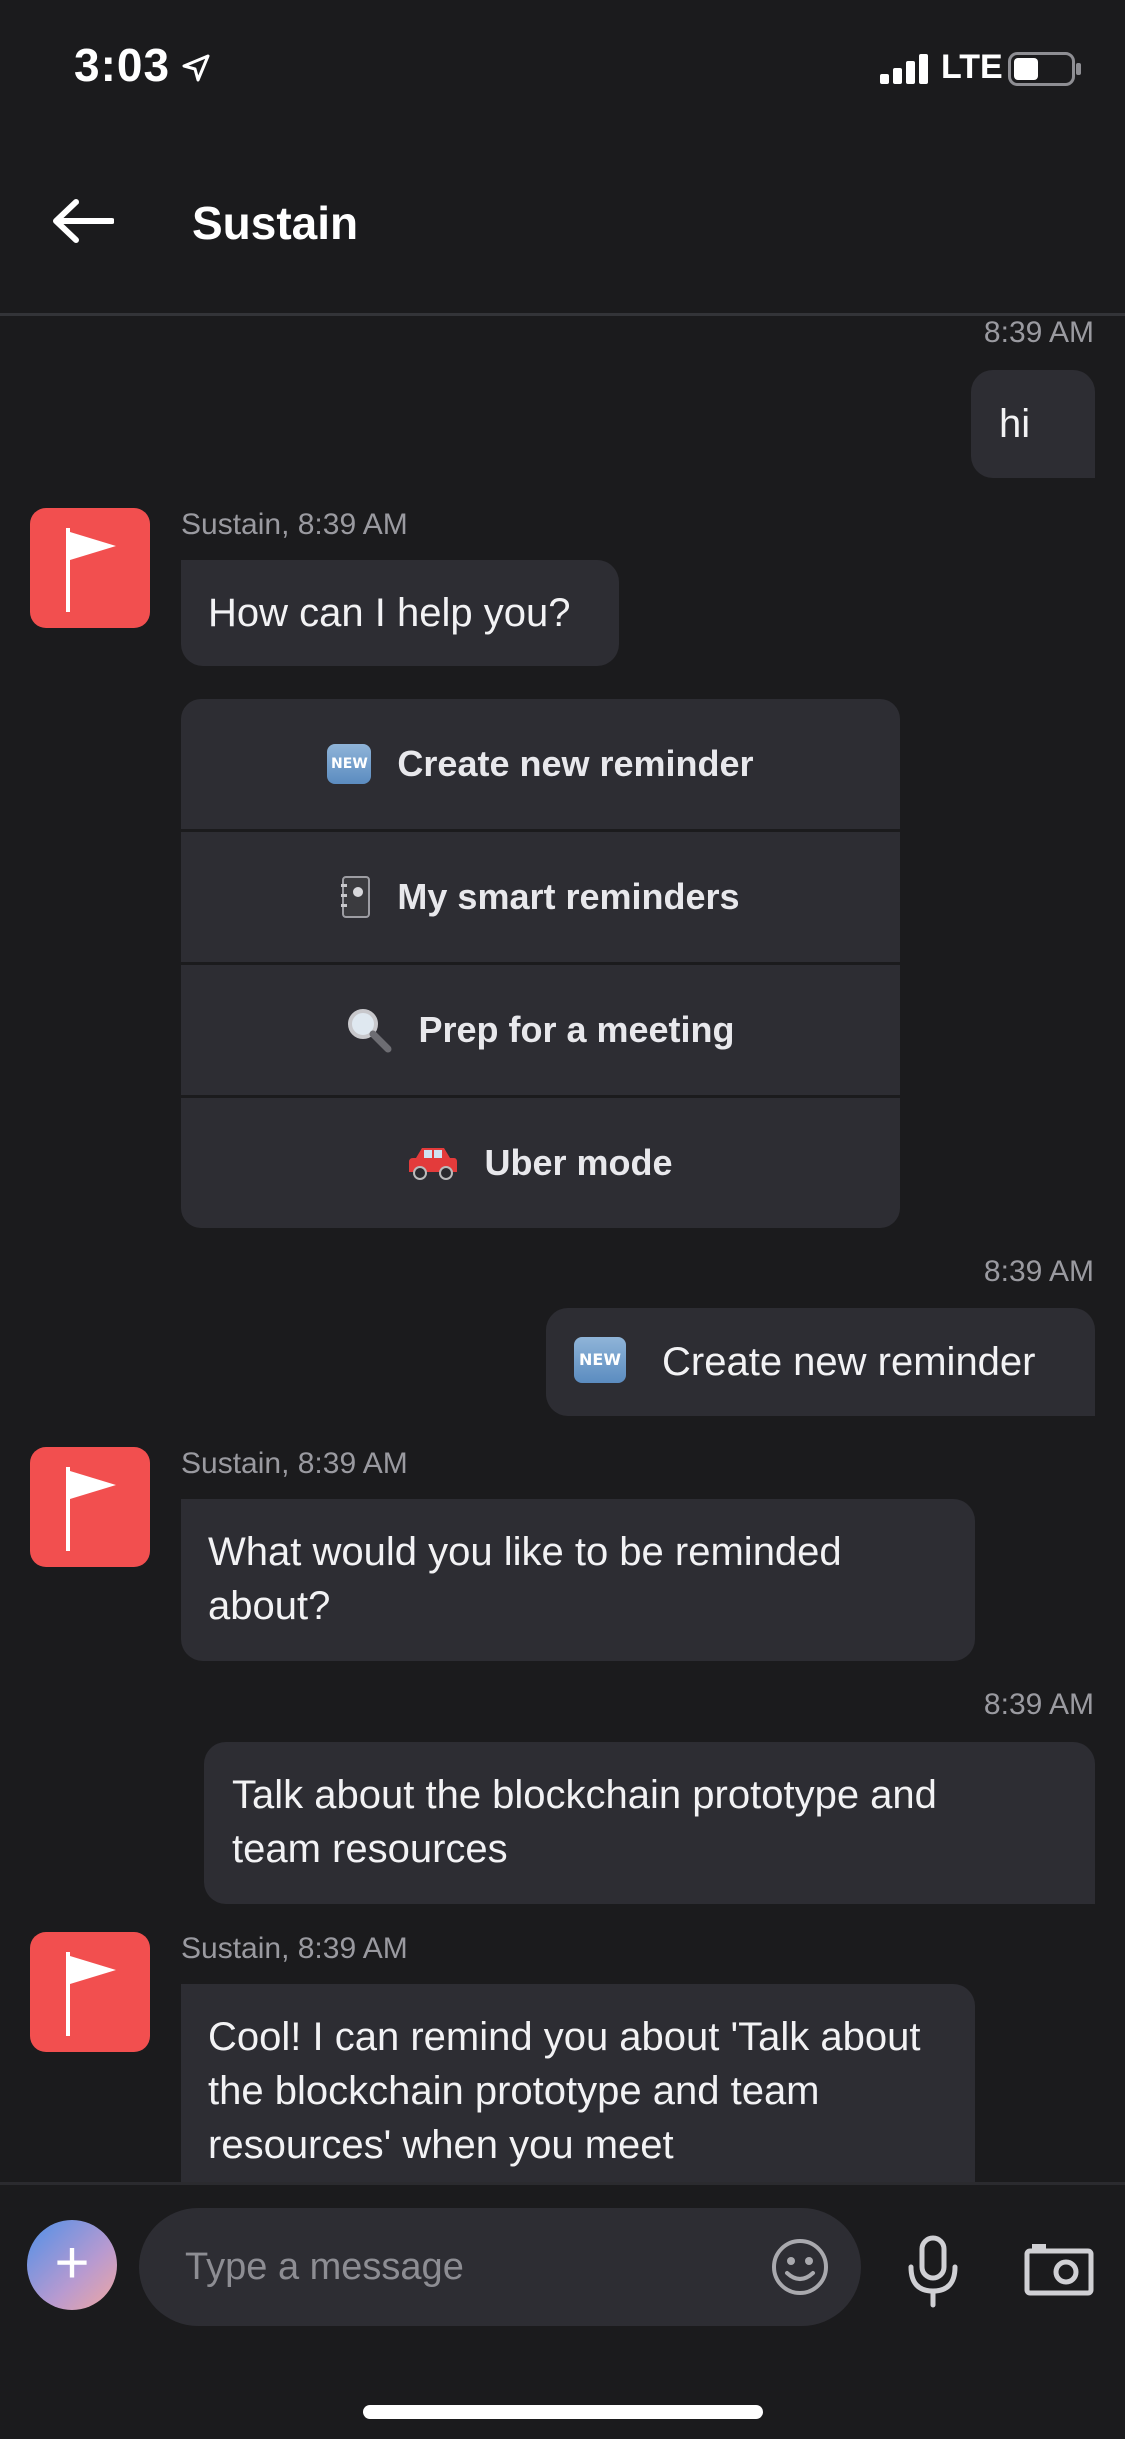 This screenshot has height=2439, width=1125. I want to click on page-title: Sustain, so click(275, 223).